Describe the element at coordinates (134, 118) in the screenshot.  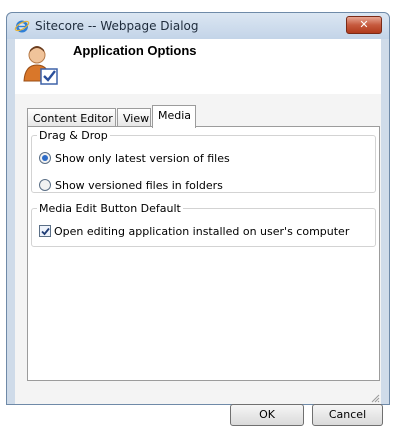
I see `tab-view: View` at that location.